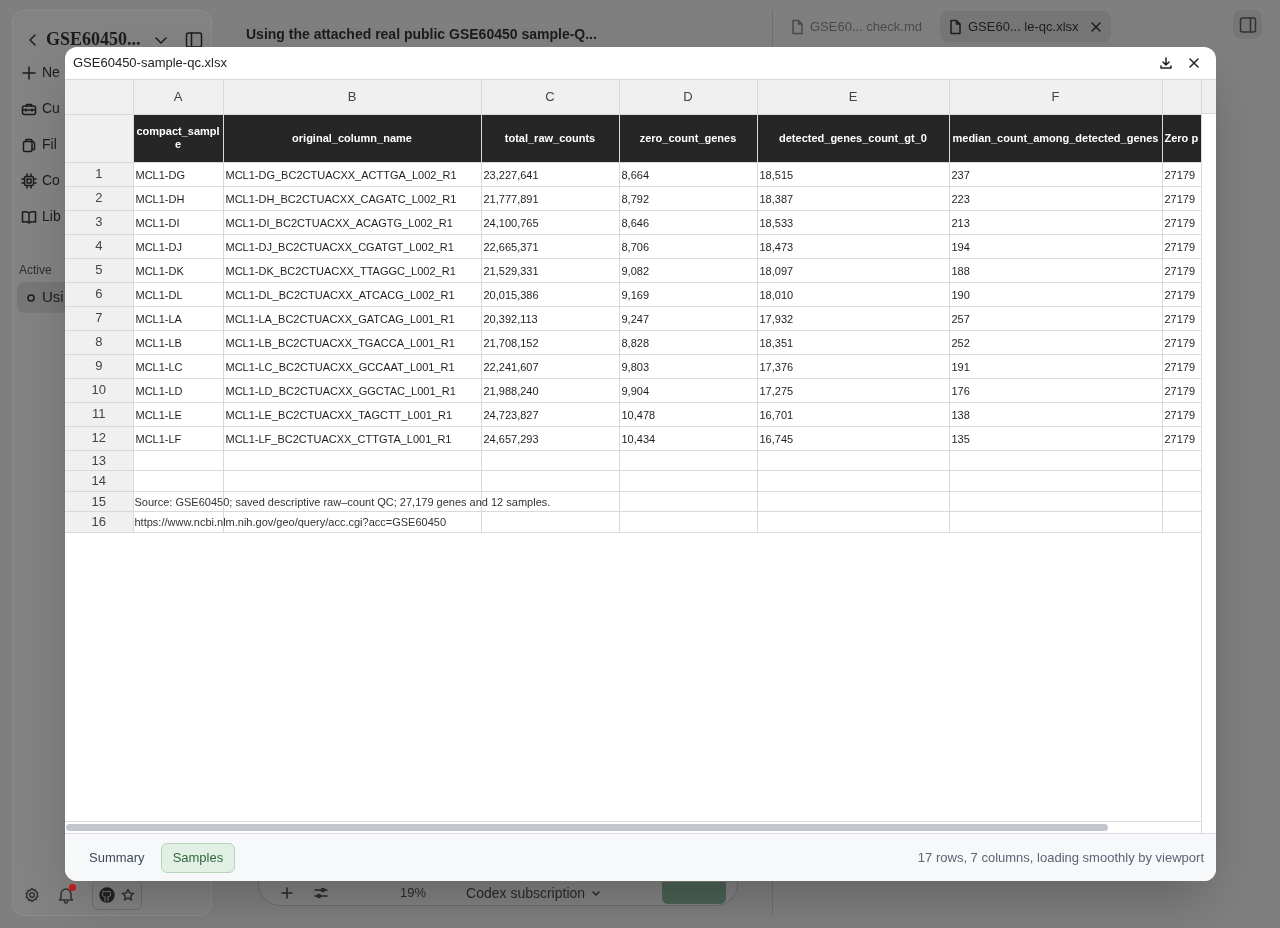 This screenshot has width=1280, height=928. What do you see at coordinates (853, 246) in the screenshot?
I see `table-cell: 18,473` at bounding box center [853, 246].